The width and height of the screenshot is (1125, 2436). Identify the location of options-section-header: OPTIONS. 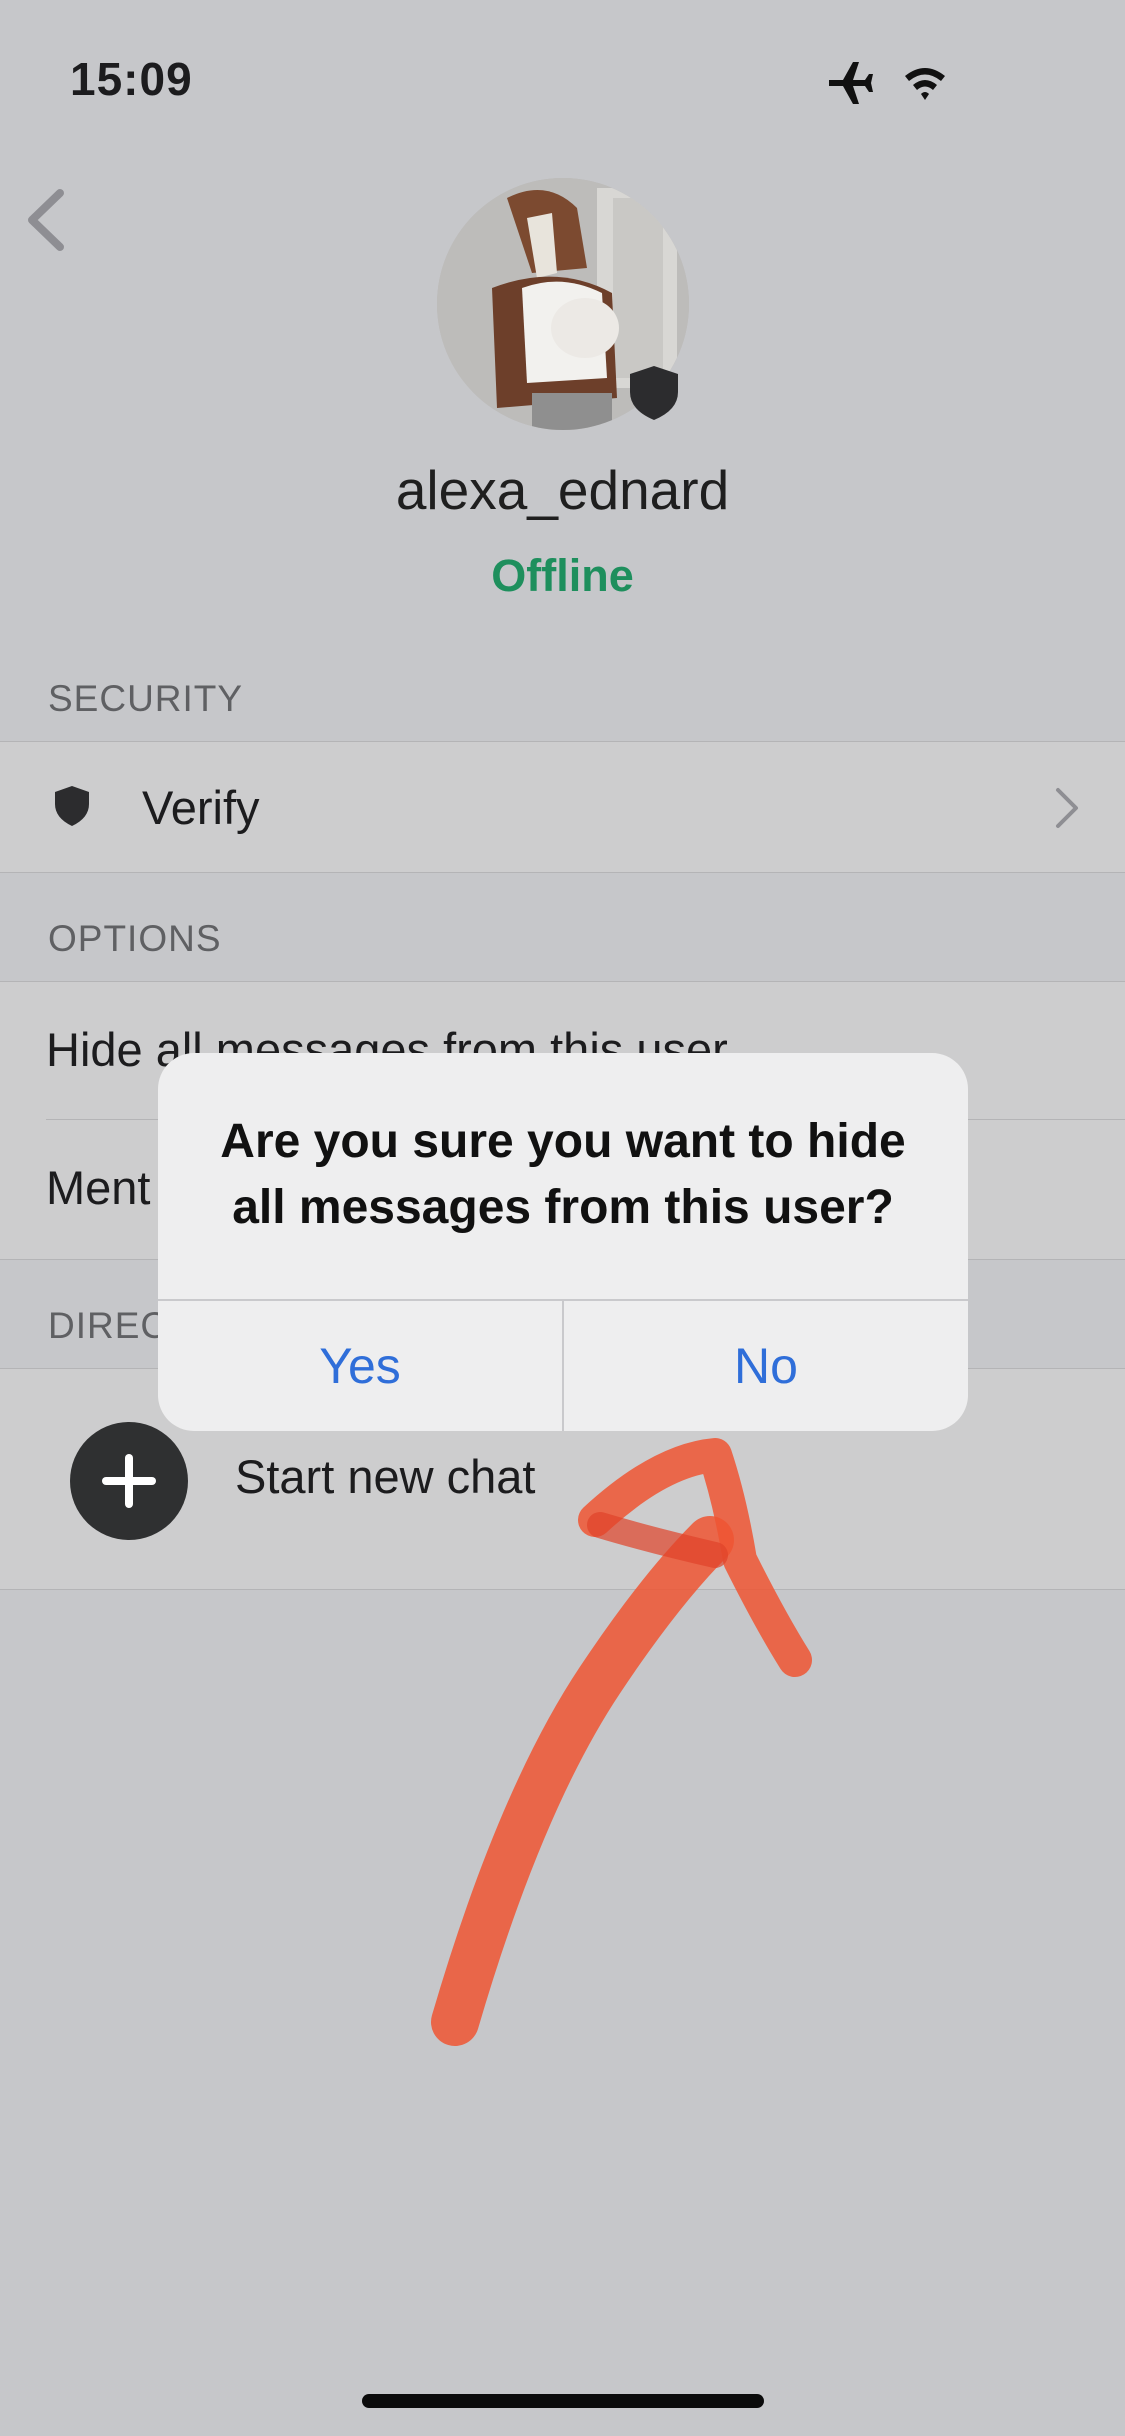
(135, 938).